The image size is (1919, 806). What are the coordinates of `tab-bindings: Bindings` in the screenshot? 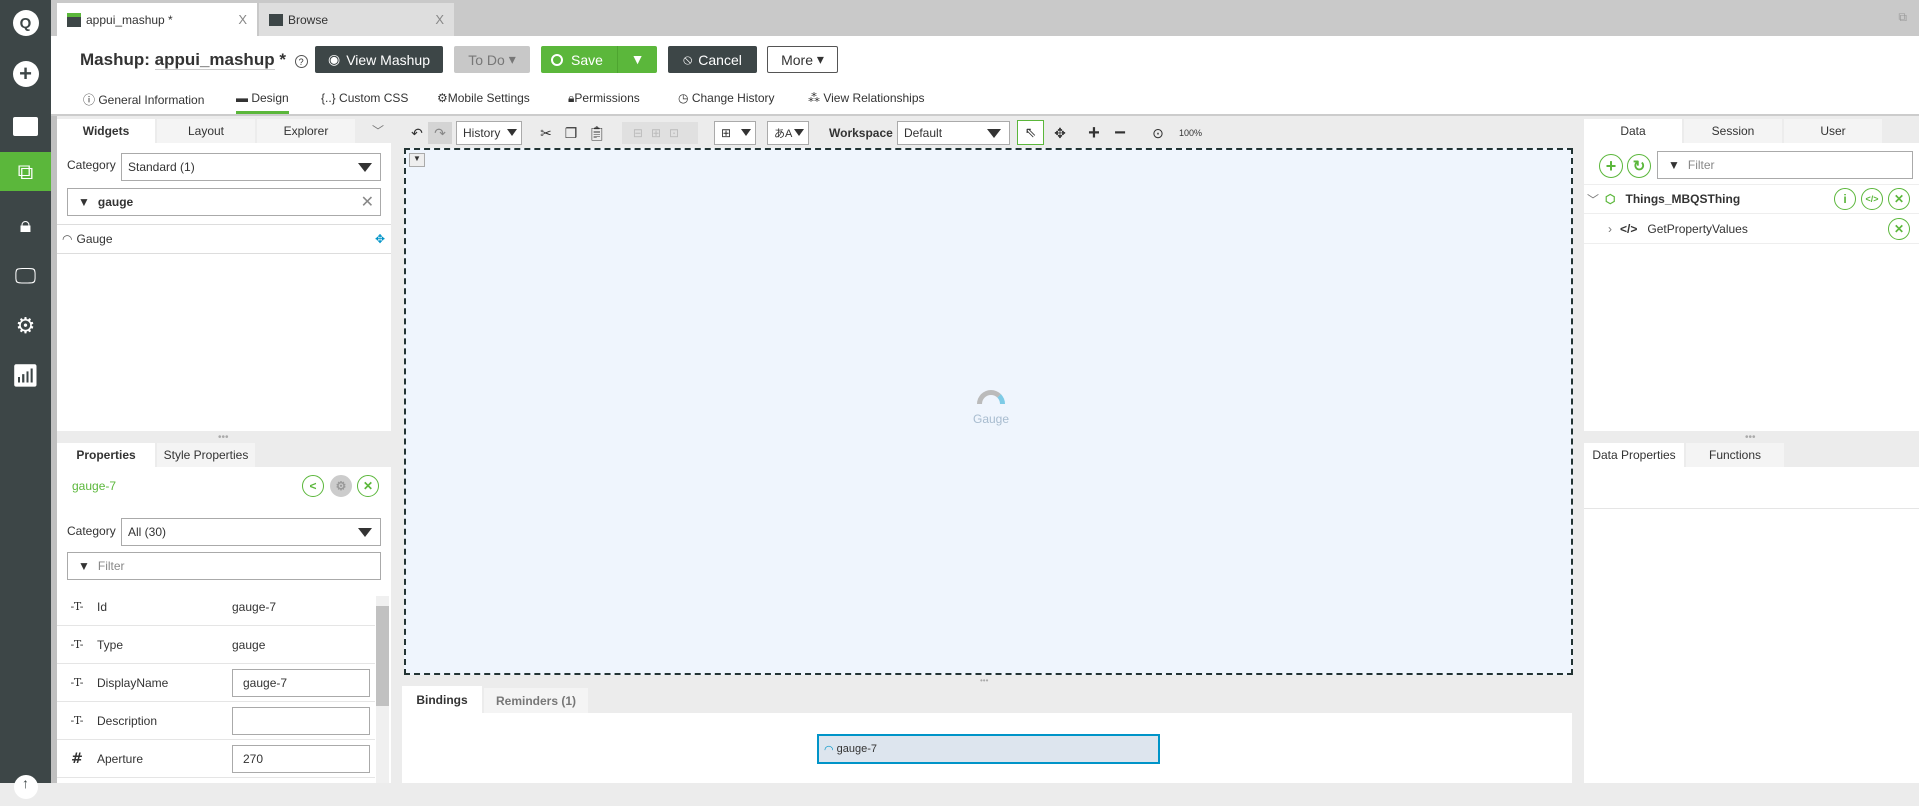 It's located at (442, 699).